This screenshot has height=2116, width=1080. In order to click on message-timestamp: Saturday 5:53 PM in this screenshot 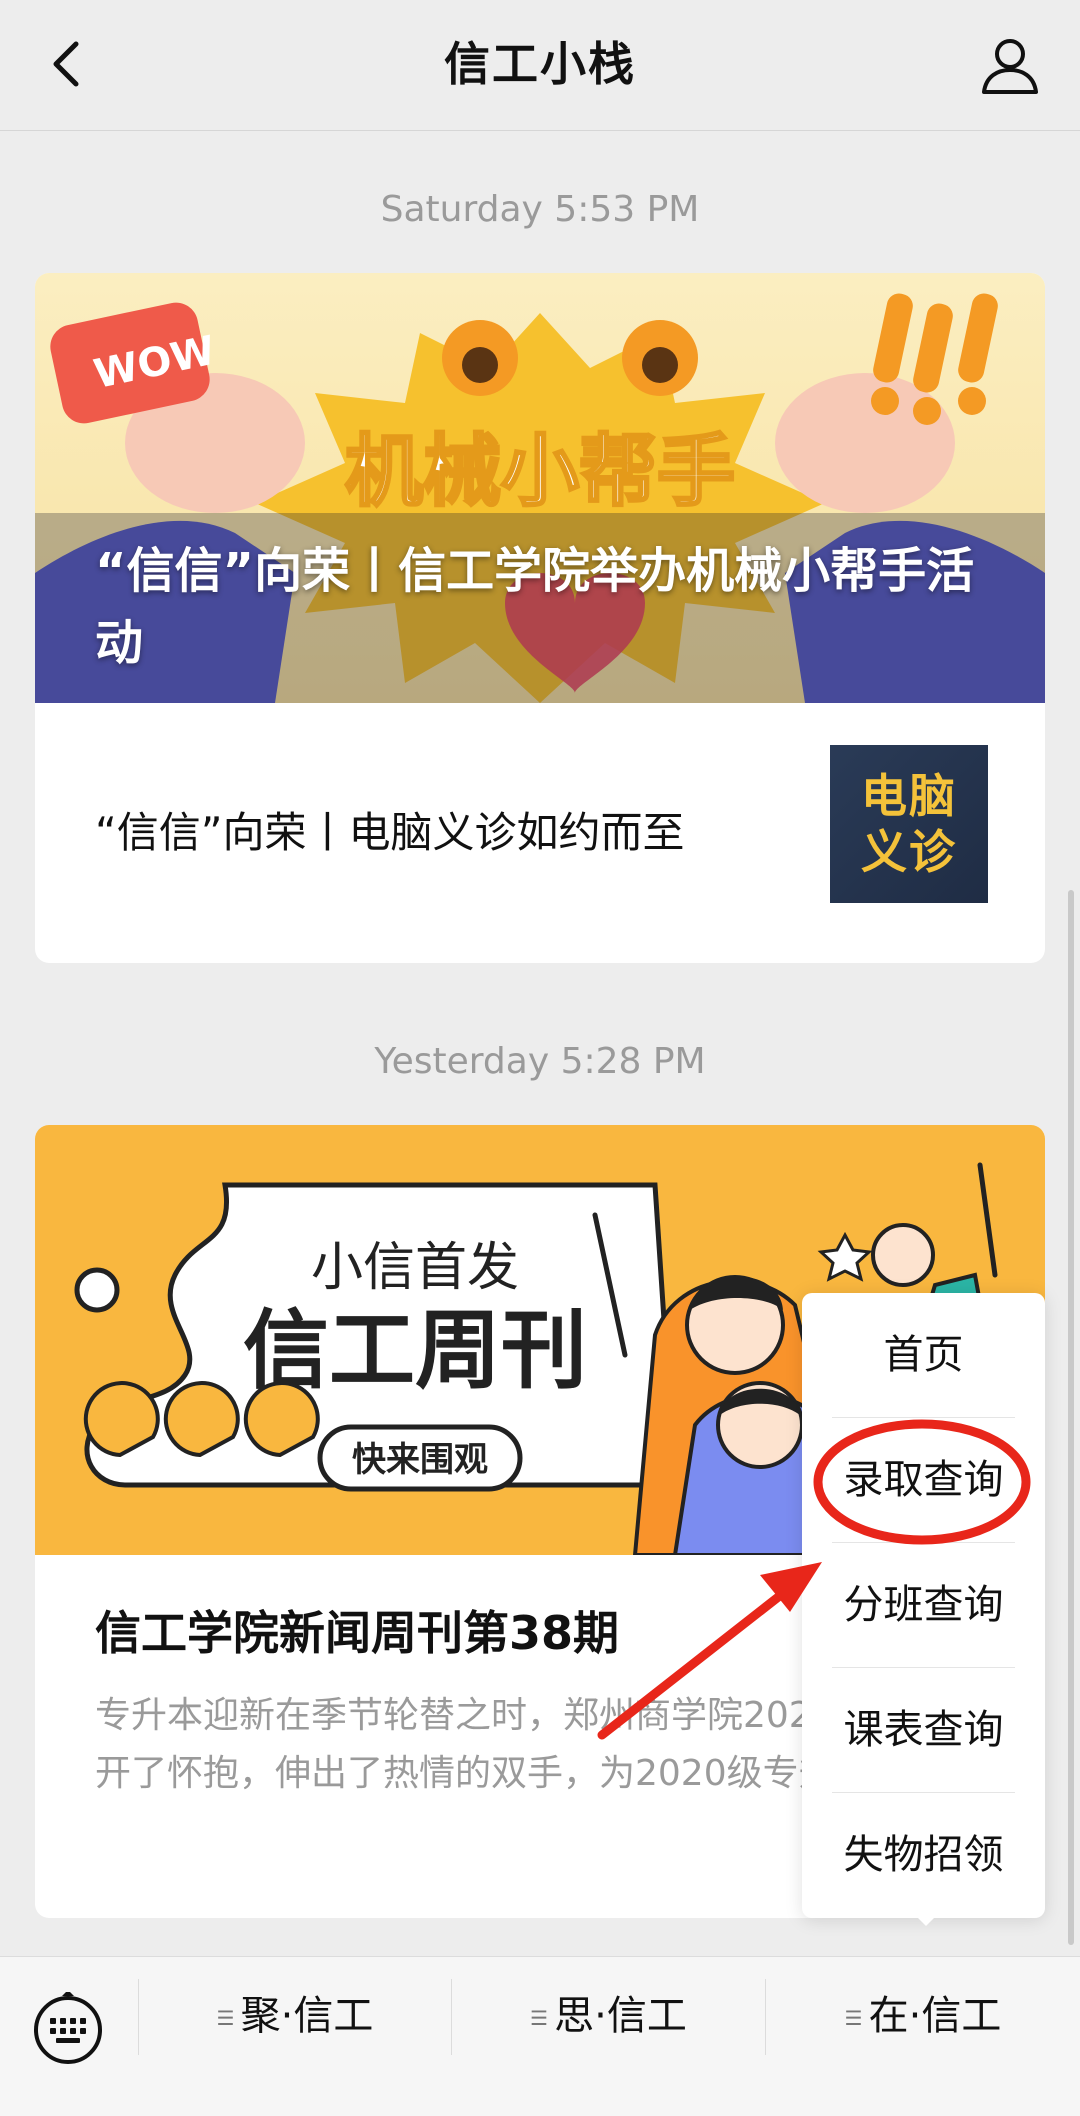, I will do `click(540, 209)`.